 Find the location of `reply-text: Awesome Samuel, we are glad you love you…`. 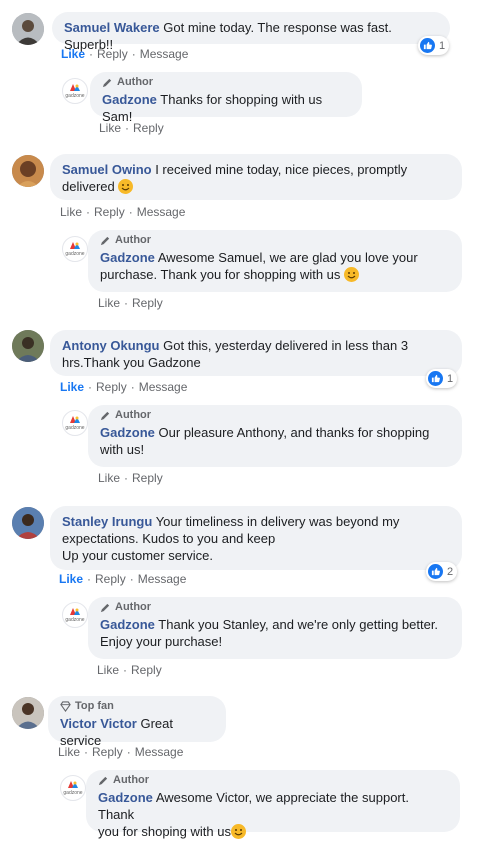

reply-text: Awesome Samuel, we are glad you love you… is located at coordinates (287, 257).